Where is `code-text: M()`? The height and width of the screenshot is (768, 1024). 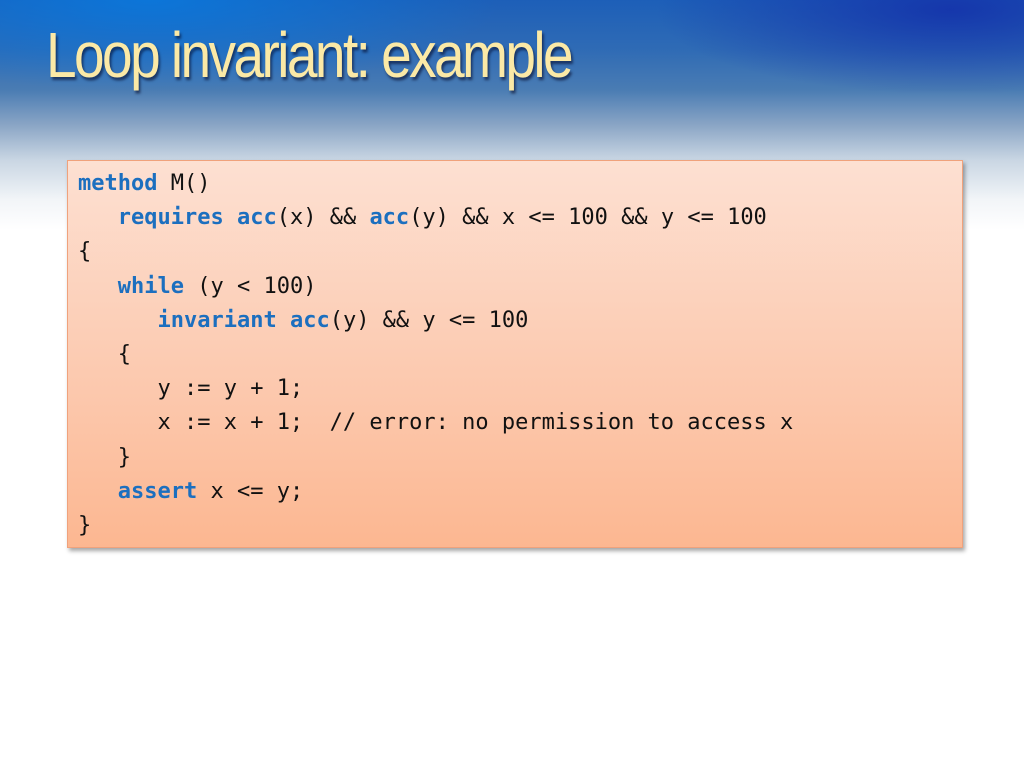
code-text: M() is located at coordinates (184, 183).